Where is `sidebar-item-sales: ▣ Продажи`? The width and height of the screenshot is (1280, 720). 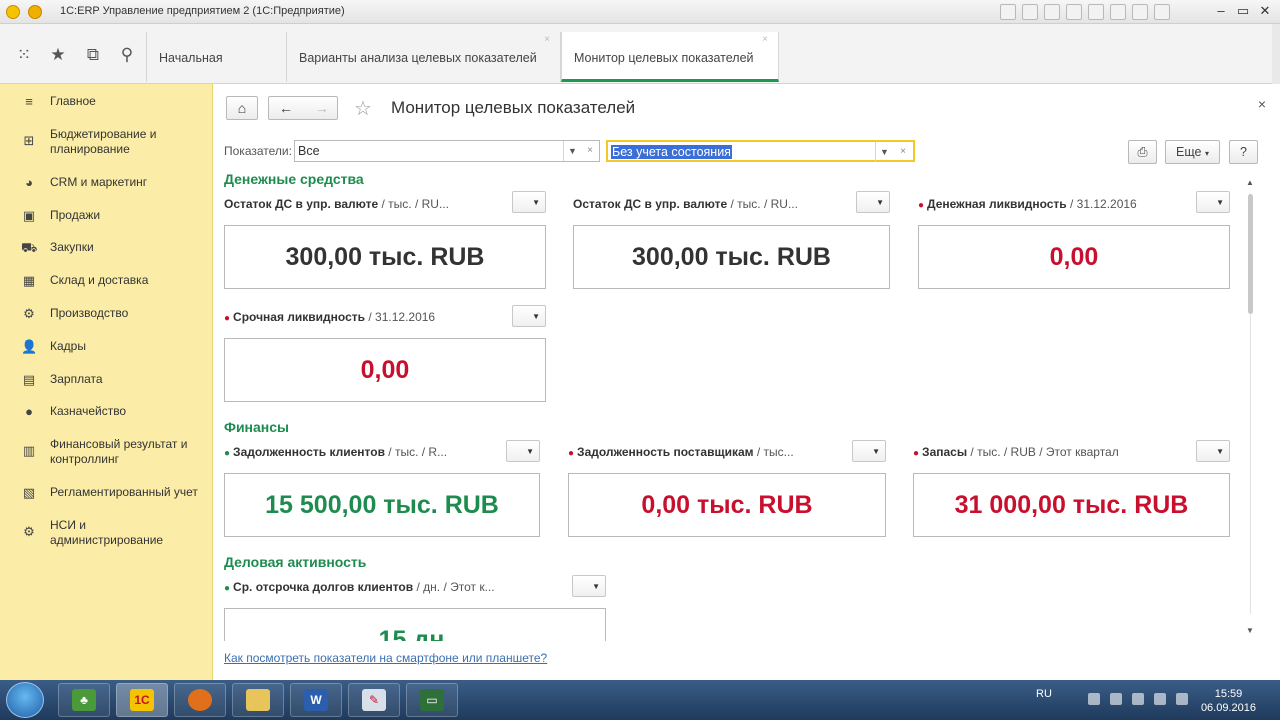 sidebar-item-sales: ▣ Продажи is located at coordinates (106, 216).